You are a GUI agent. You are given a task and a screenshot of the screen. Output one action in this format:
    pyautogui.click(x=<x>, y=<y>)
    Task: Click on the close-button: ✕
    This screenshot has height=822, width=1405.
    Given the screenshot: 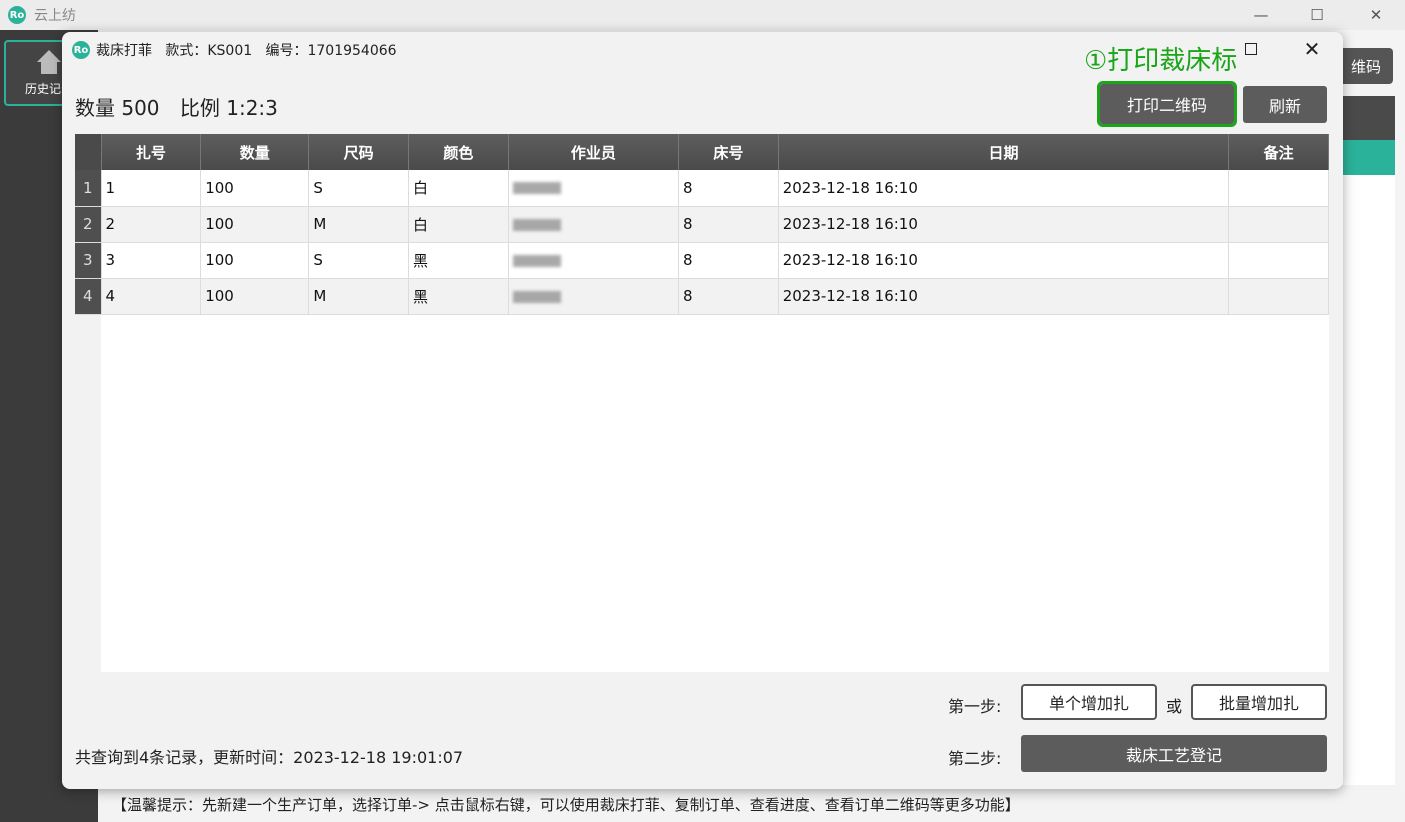 What is the action you would take?
    pyautogui.click(x=1376, y=15)
    